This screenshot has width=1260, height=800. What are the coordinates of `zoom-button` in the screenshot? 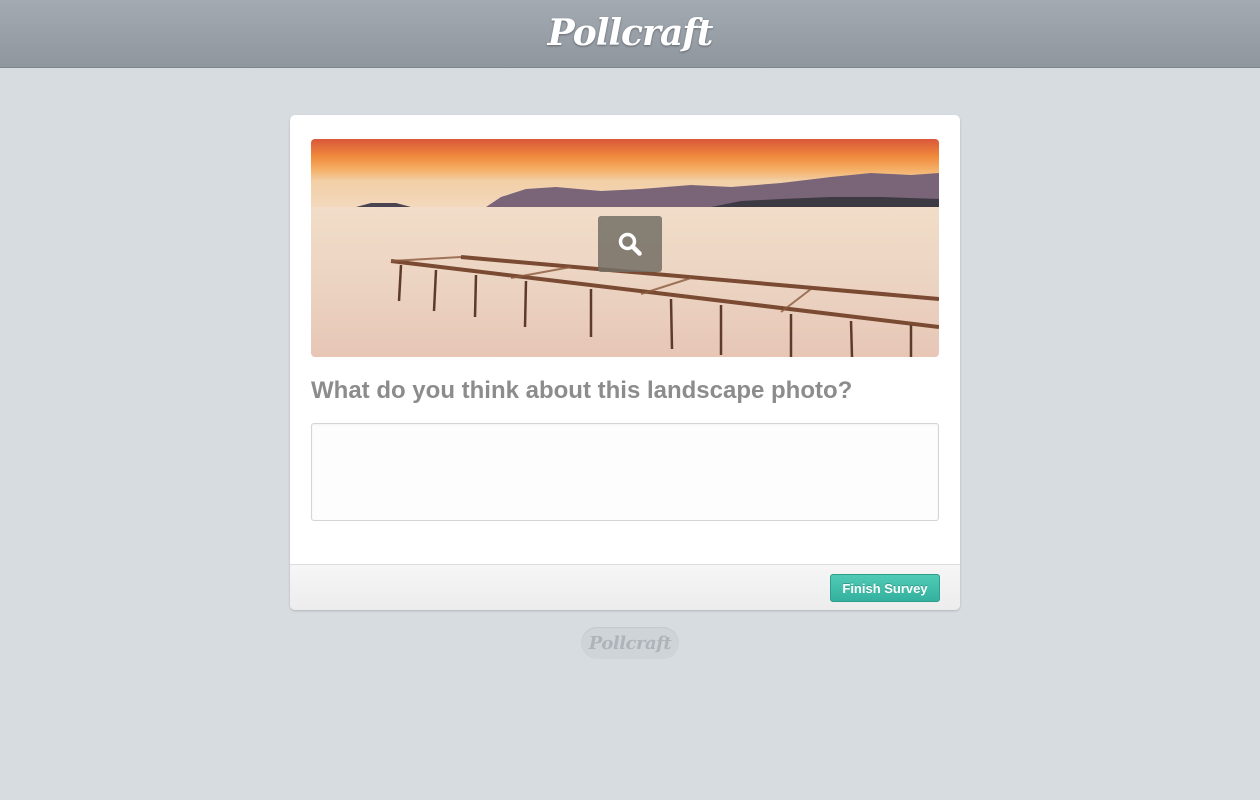 It's located at (630, 244).